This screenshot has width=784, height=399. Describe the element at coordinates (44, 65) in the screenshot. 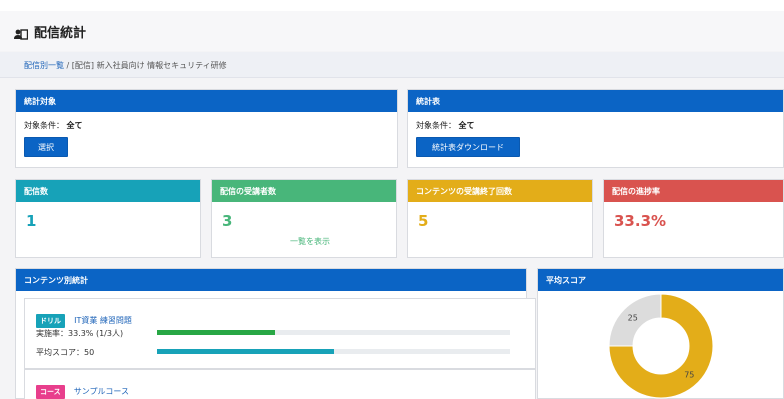

I see `breadcrumb-link-list: 配信別一覧` at that location.